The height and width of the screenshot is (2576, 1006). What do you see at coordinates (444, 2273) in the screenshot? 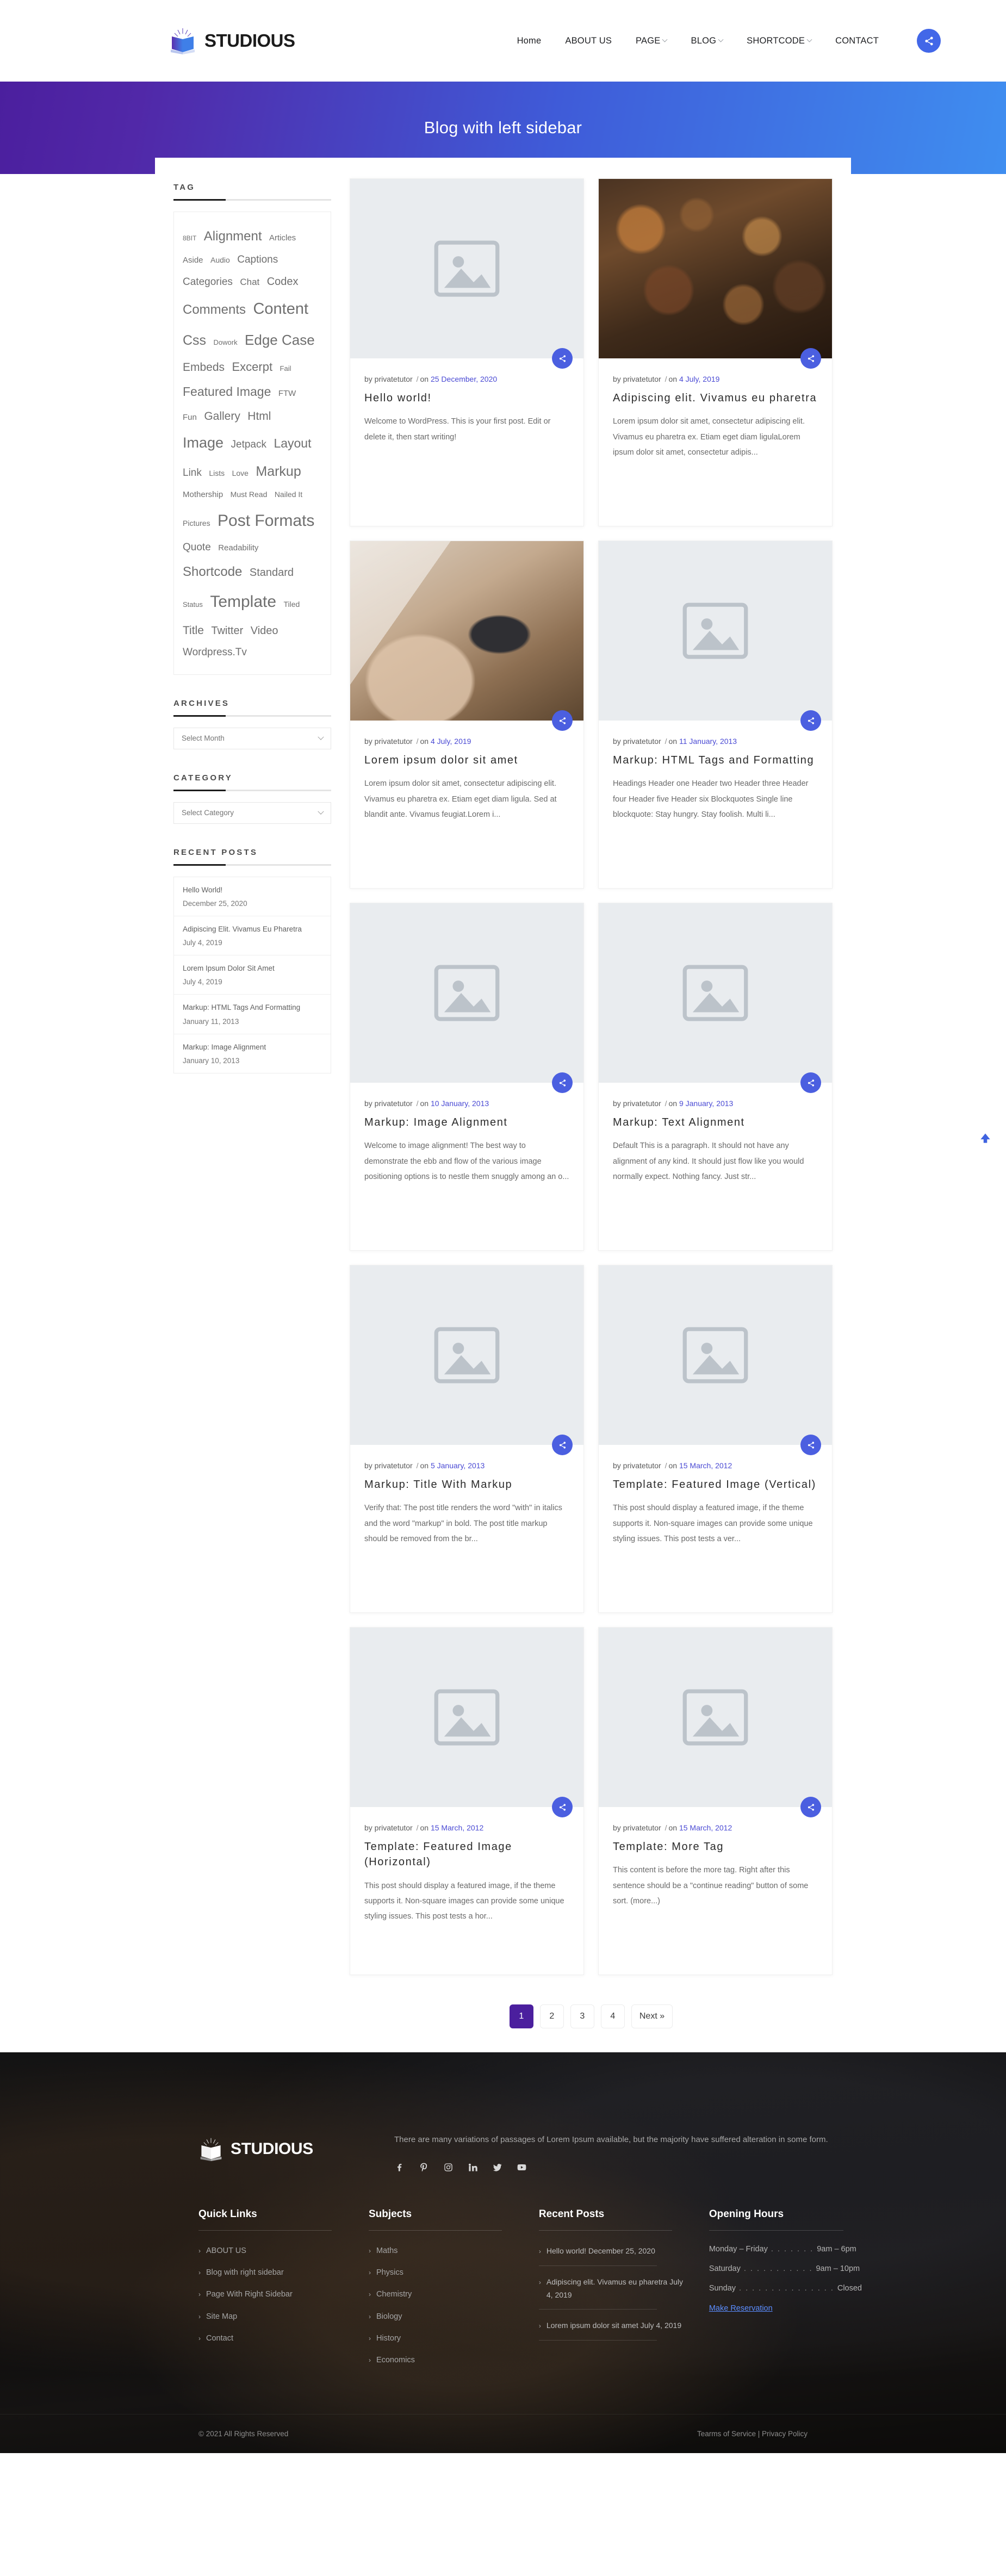
I see `footer-subject-link: › Physics` at bounding box center [444, 2273].